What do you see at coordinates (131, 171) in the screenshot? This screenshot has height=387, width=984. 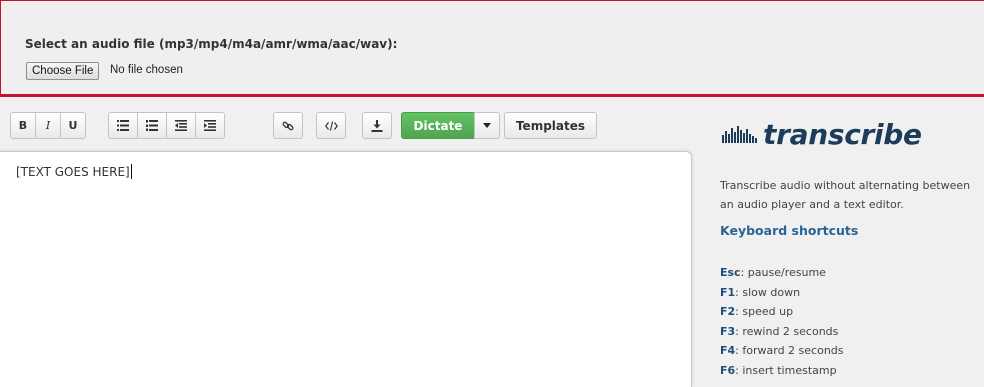 I see `text-cursor` at bounding box center [131, 171].